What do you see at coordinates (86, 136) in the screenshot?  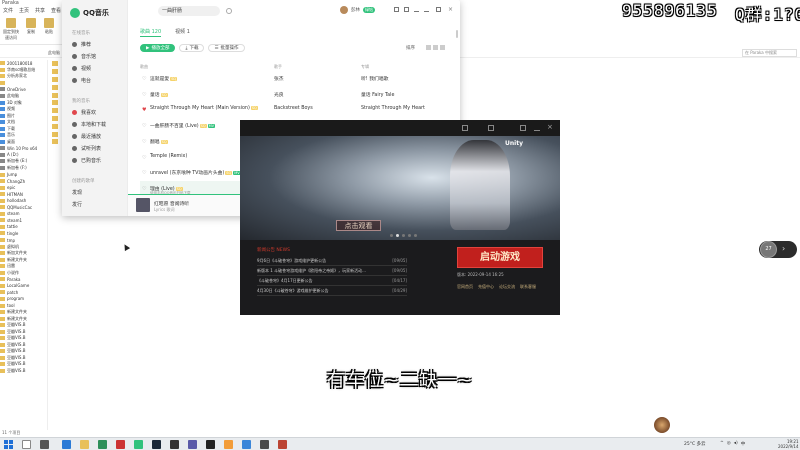 I see `sidebar-item-recent: 最近播放` at bounding box center [86, 136].